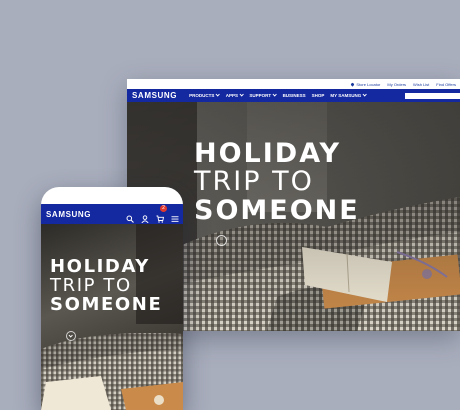 Image resolution: width=460 pixels, height=410 pixels. I want to click on menu-item-business: BUSINESS, so click(294, 95).